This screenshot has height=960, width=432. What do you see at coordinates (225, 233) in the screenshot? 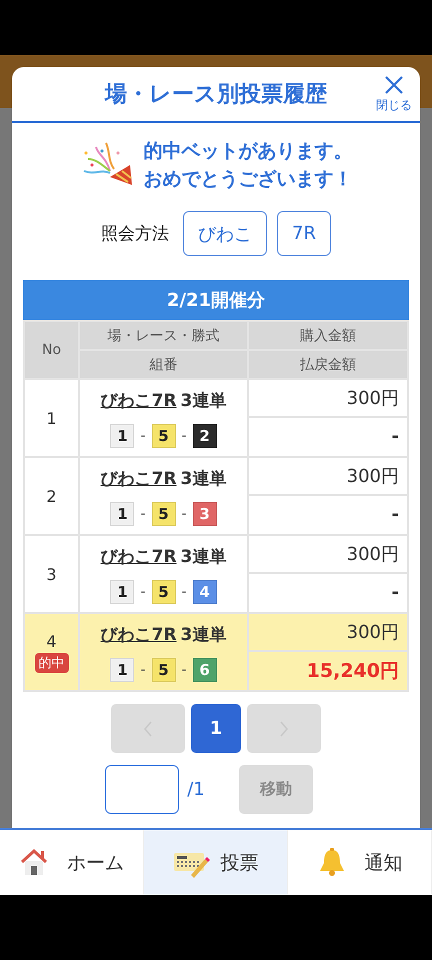
I see `filter-button: びわこ` at bounding box center [225, 233].